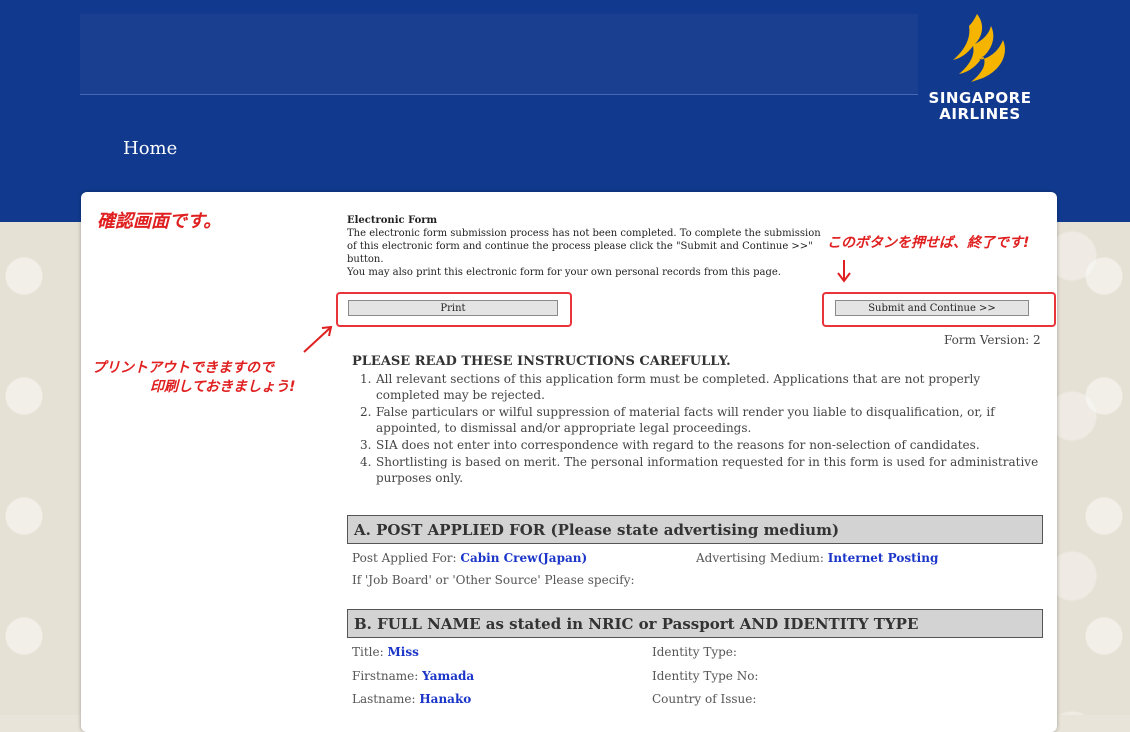  I want to click on firstname-field: Firstname: Yamada, so click(413, 676).